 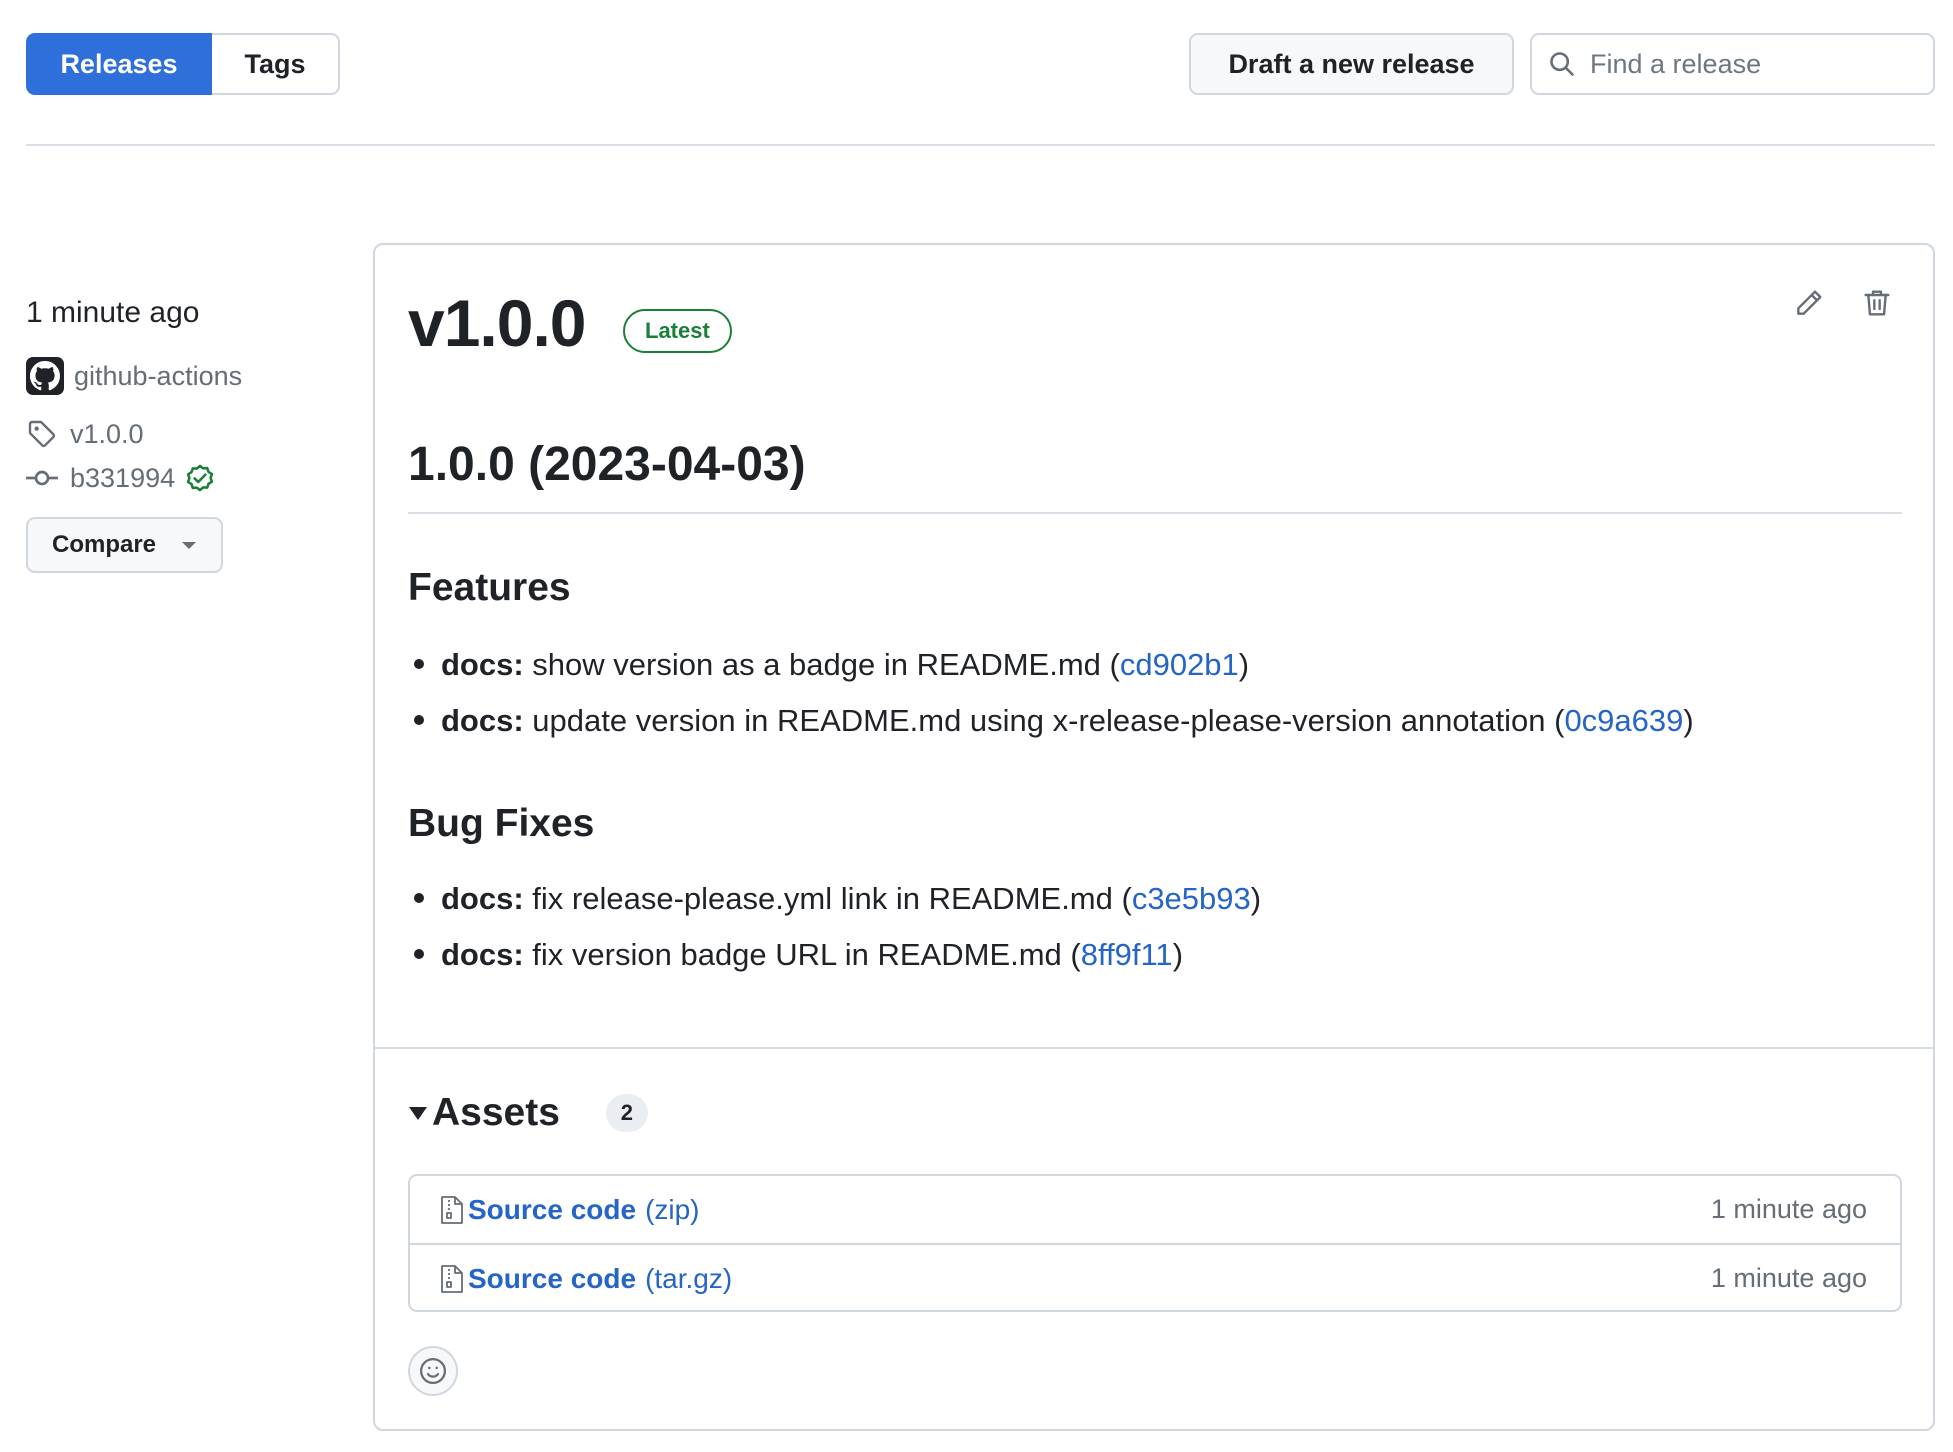 I want to click on asset-link-zip: Source code, so click(x=552, y=1210).